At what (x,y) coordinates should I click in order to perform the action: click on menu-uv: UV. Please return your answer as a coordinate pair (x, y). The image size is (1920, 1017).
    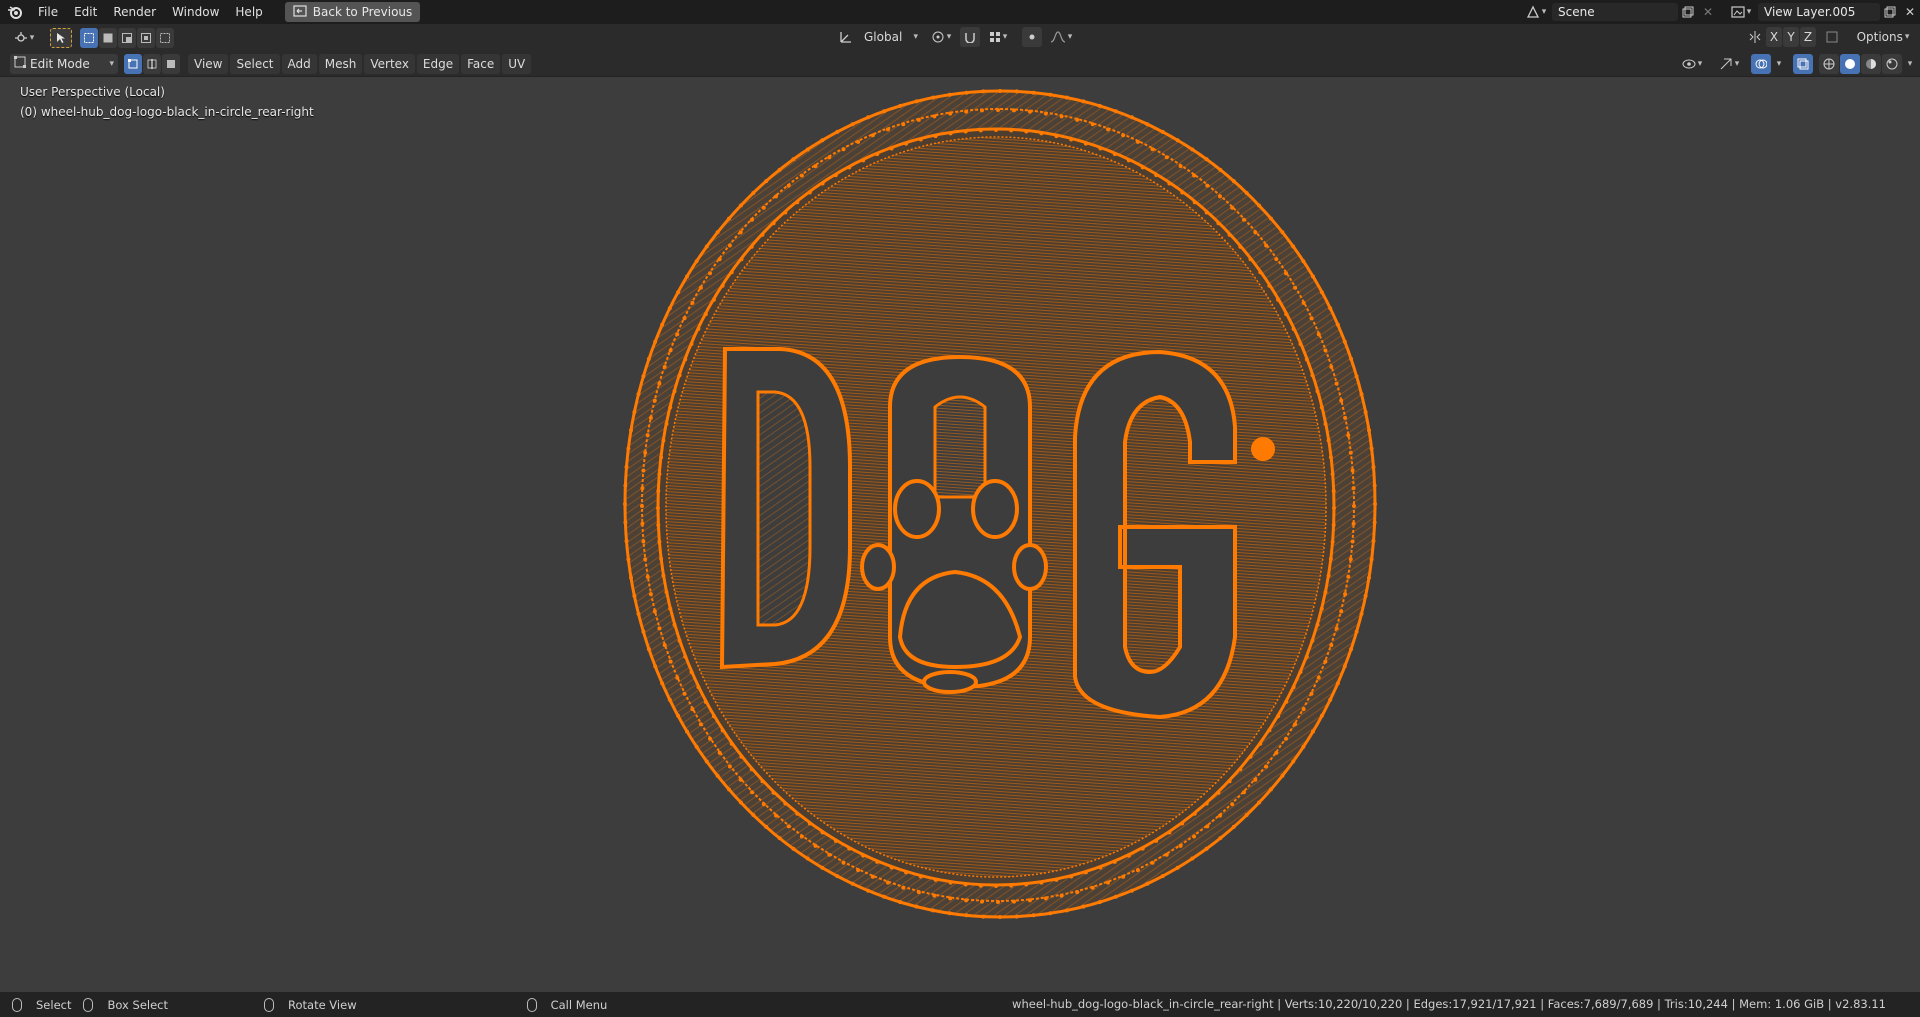
    Looking at the image, I should click on (517, 63).